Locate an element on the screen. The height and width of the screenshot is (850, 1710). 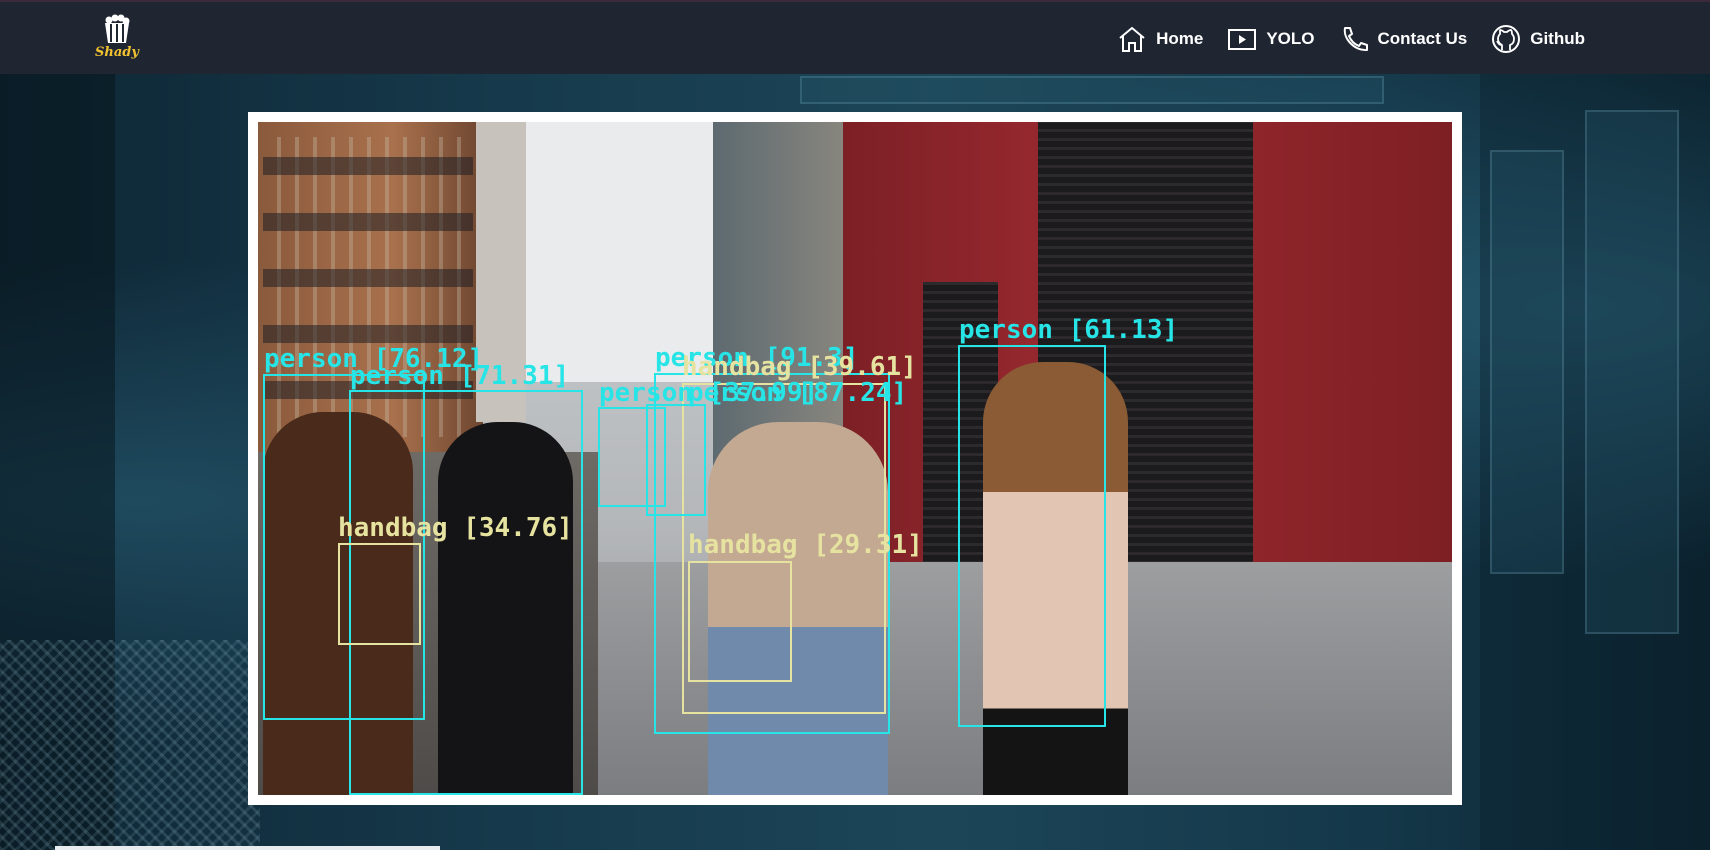
navbar: Shady Home YOLO Contact Us Github is located at coordinates (855, 37).